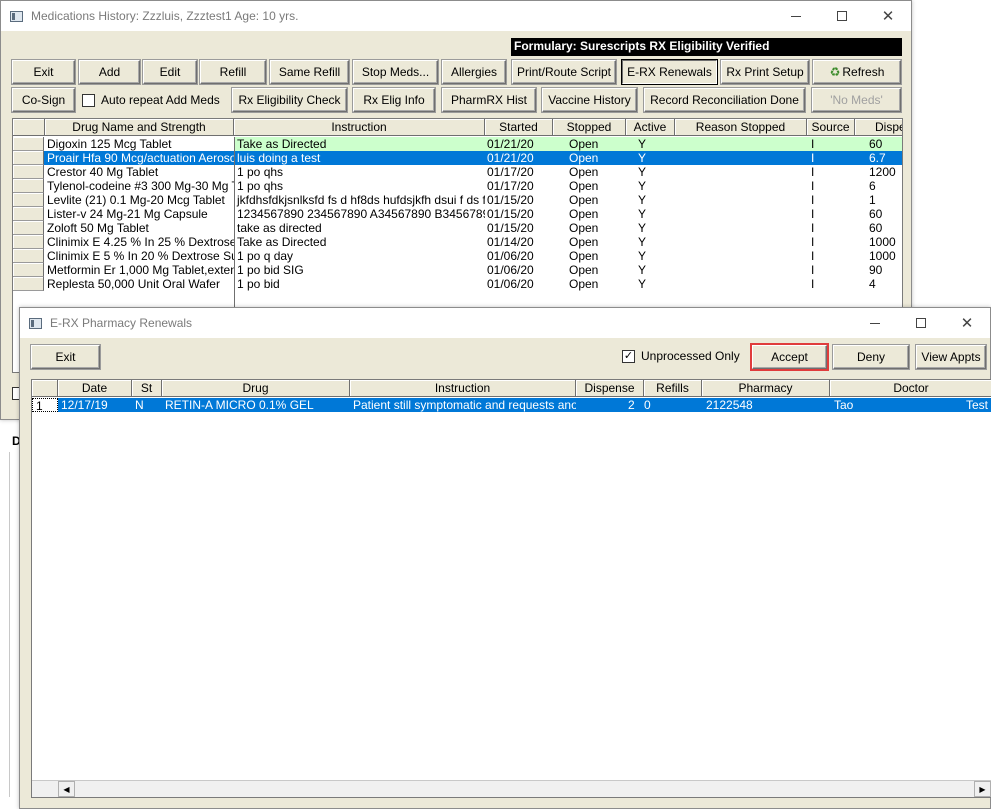 This screenshot has height=809, width=991. What do you see at coordinates (673, 388) in the screenshot?
I see `col-header-refills: Refills` at bounding box center [673, 388].